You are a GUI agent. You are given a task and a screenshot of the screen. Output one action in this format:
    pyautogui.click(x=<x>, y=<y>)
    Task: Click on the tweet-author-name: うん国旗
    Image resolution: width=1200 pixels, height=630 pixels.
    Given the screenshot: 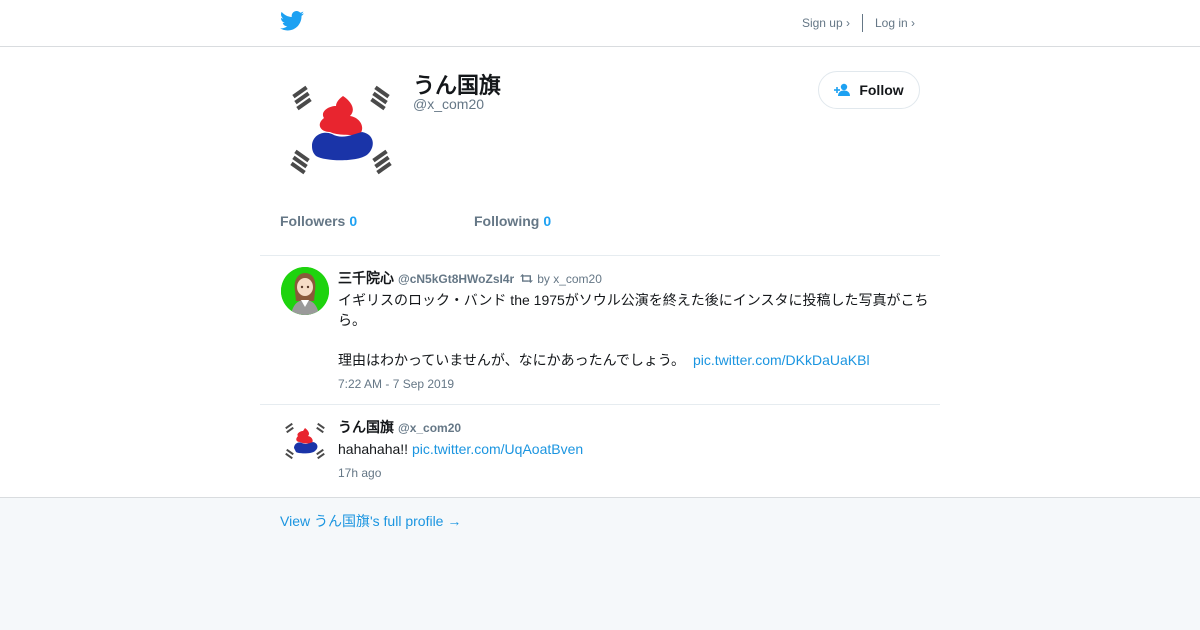 What is the action you would take?
    pyautogui.click(x=366, y=427)
    